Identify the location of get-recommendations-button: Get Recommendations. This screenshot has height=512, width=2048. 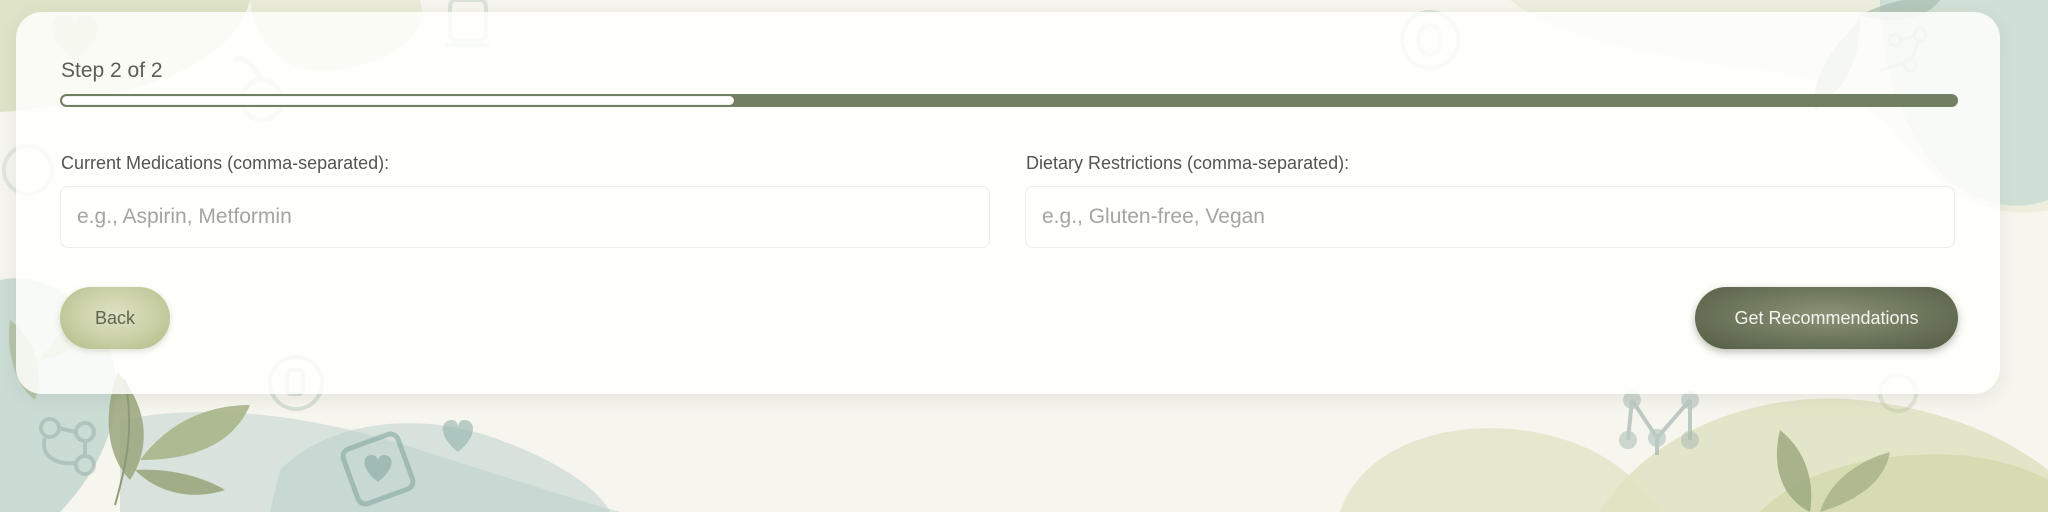
(1826, 318).